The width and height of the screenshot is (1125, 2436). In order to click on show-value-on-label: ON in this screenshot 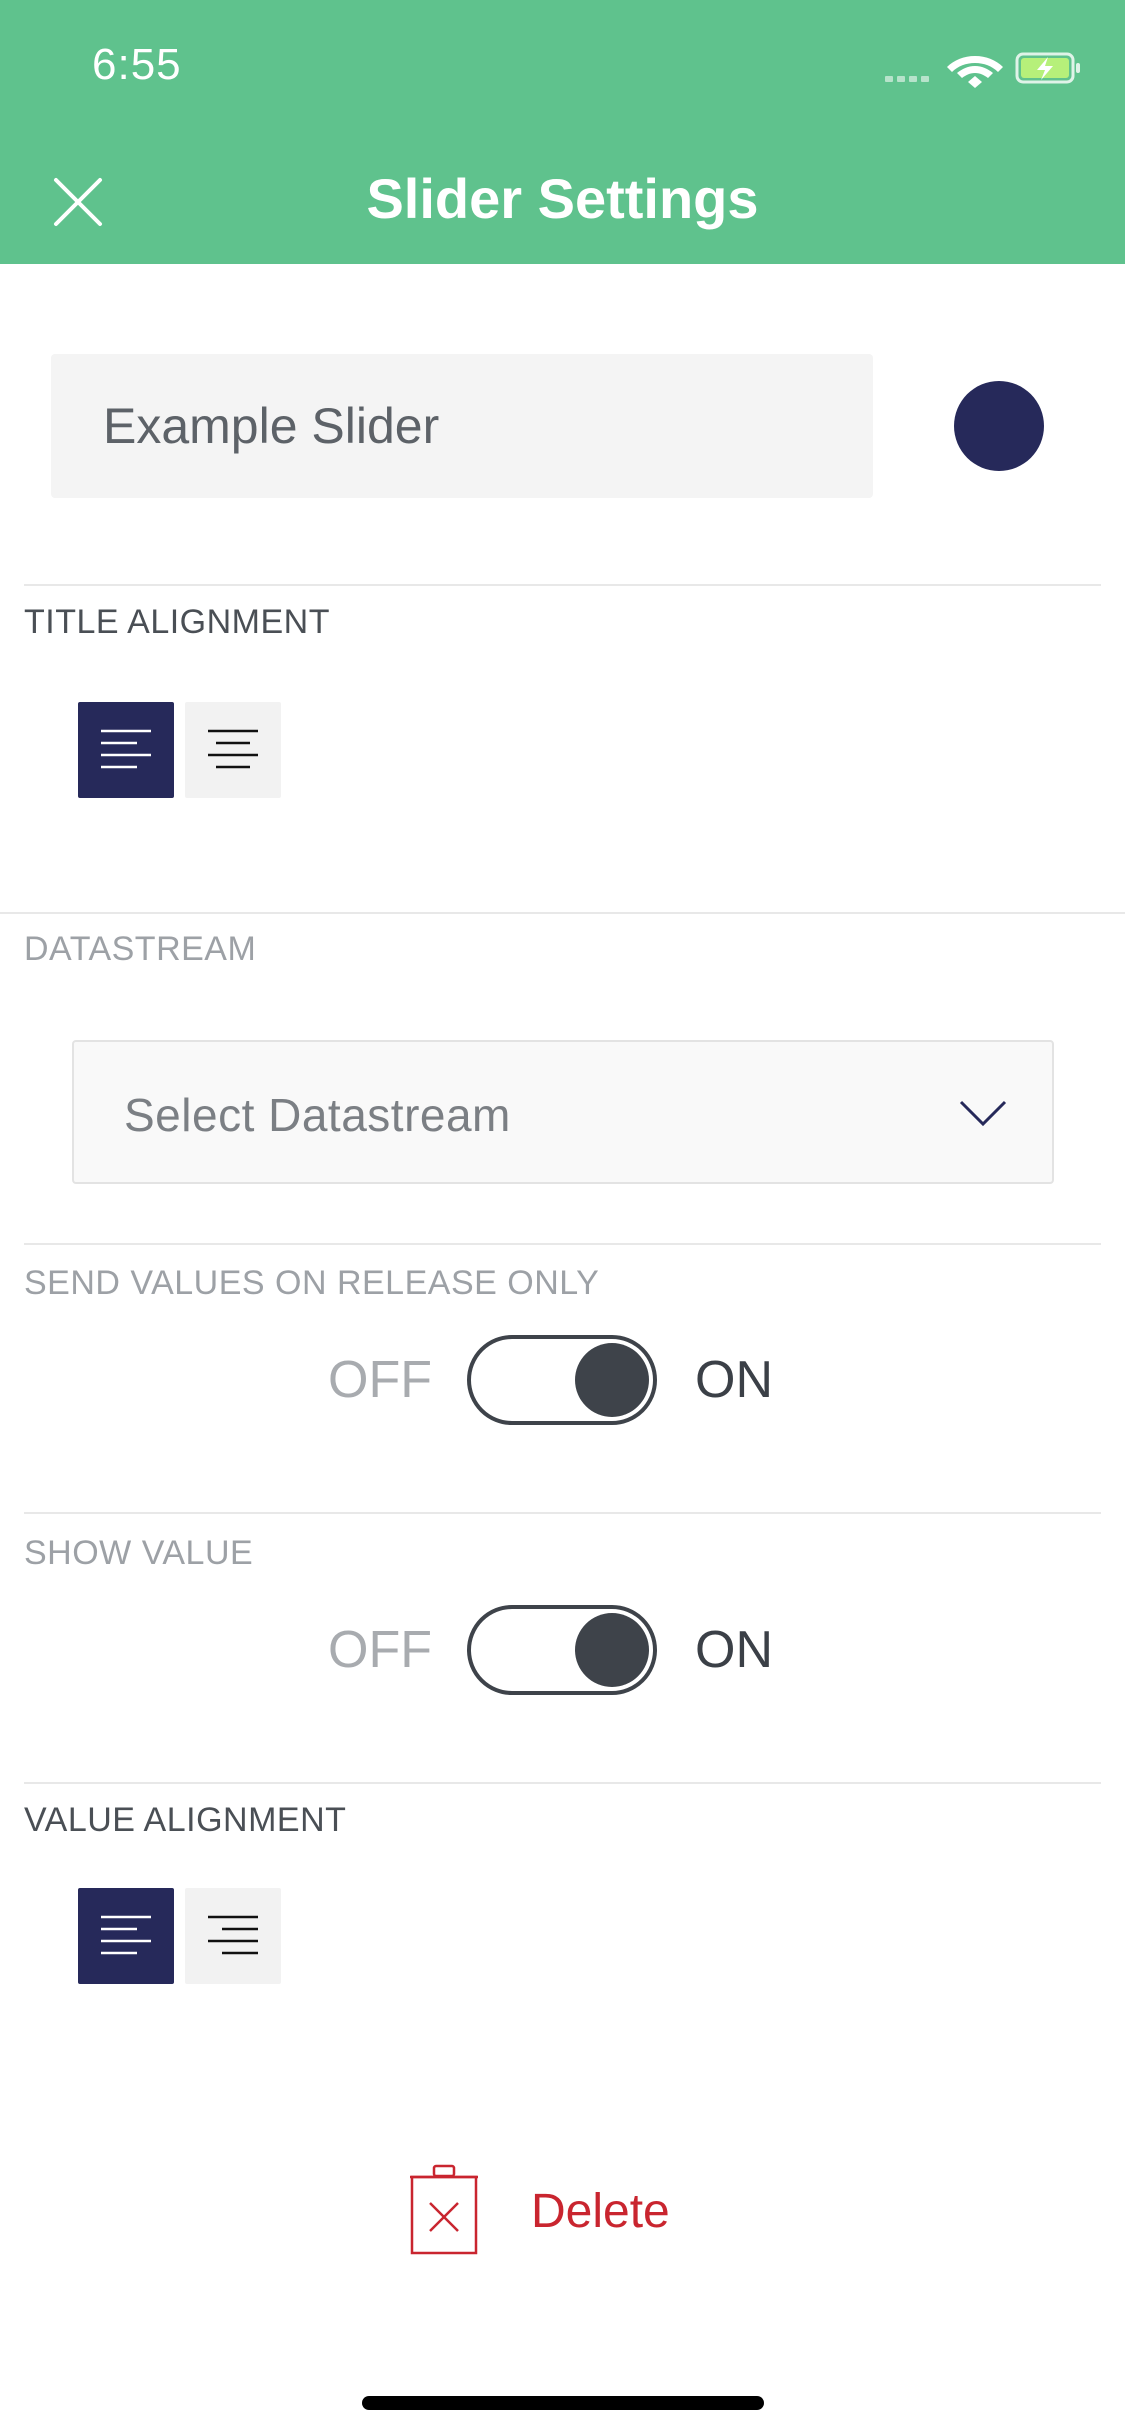, I will do `click(734, 1650)`.